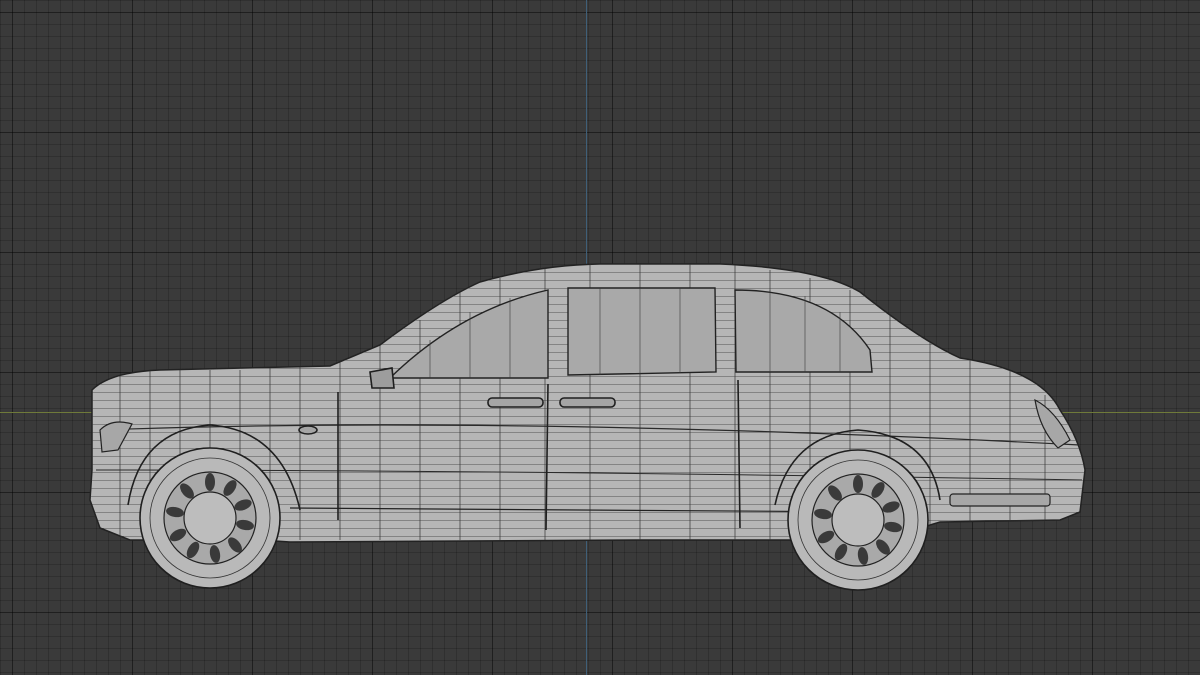  Describe the element at coordinates (858, 520) in the screenshot. I see `rear-wheel` at that location.